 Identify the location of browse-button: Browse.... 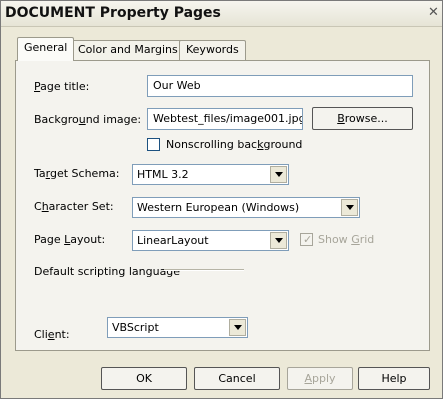
(362, 118).